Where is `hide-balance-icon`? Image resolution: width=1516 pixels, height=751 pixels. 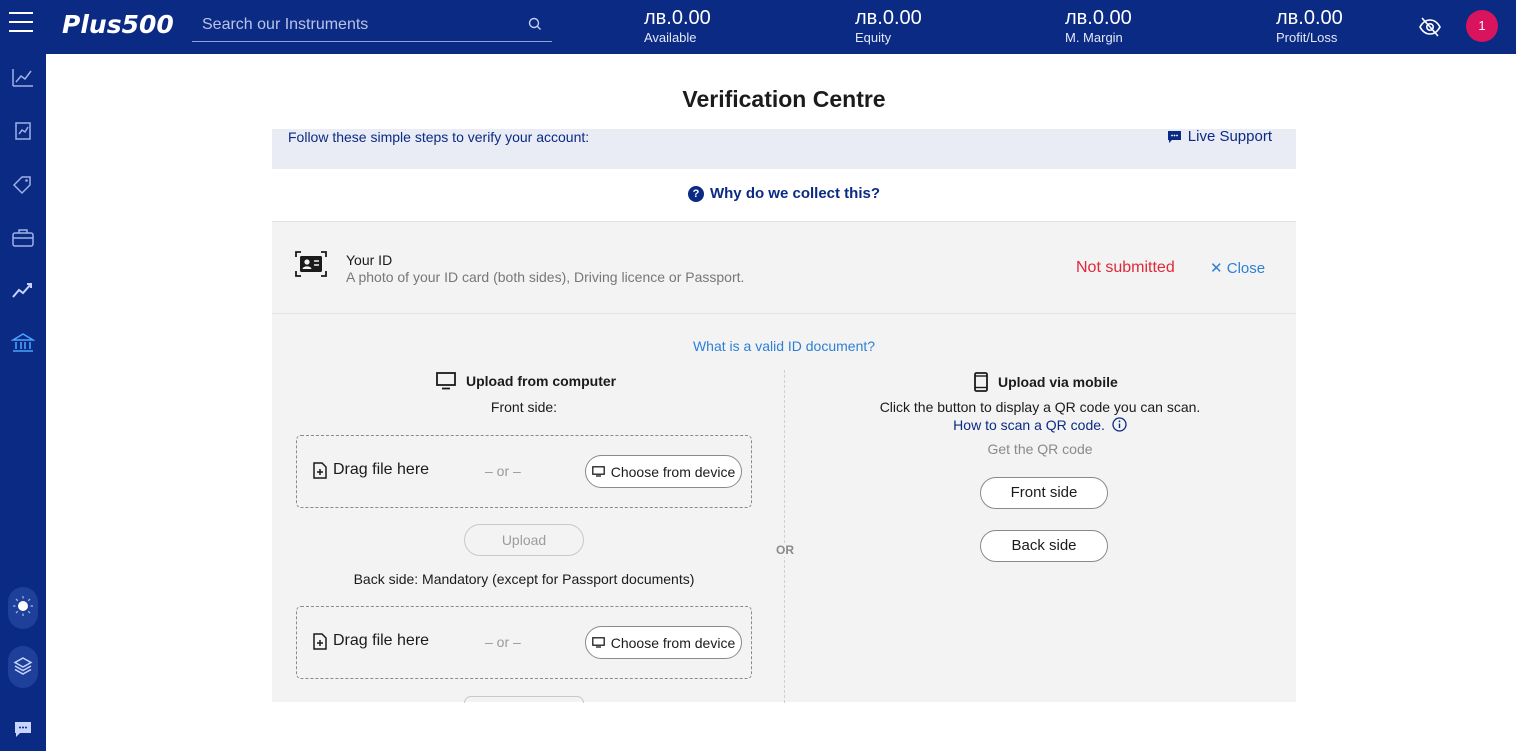 hide-balance-icon is located at coordinates (1430, 29).